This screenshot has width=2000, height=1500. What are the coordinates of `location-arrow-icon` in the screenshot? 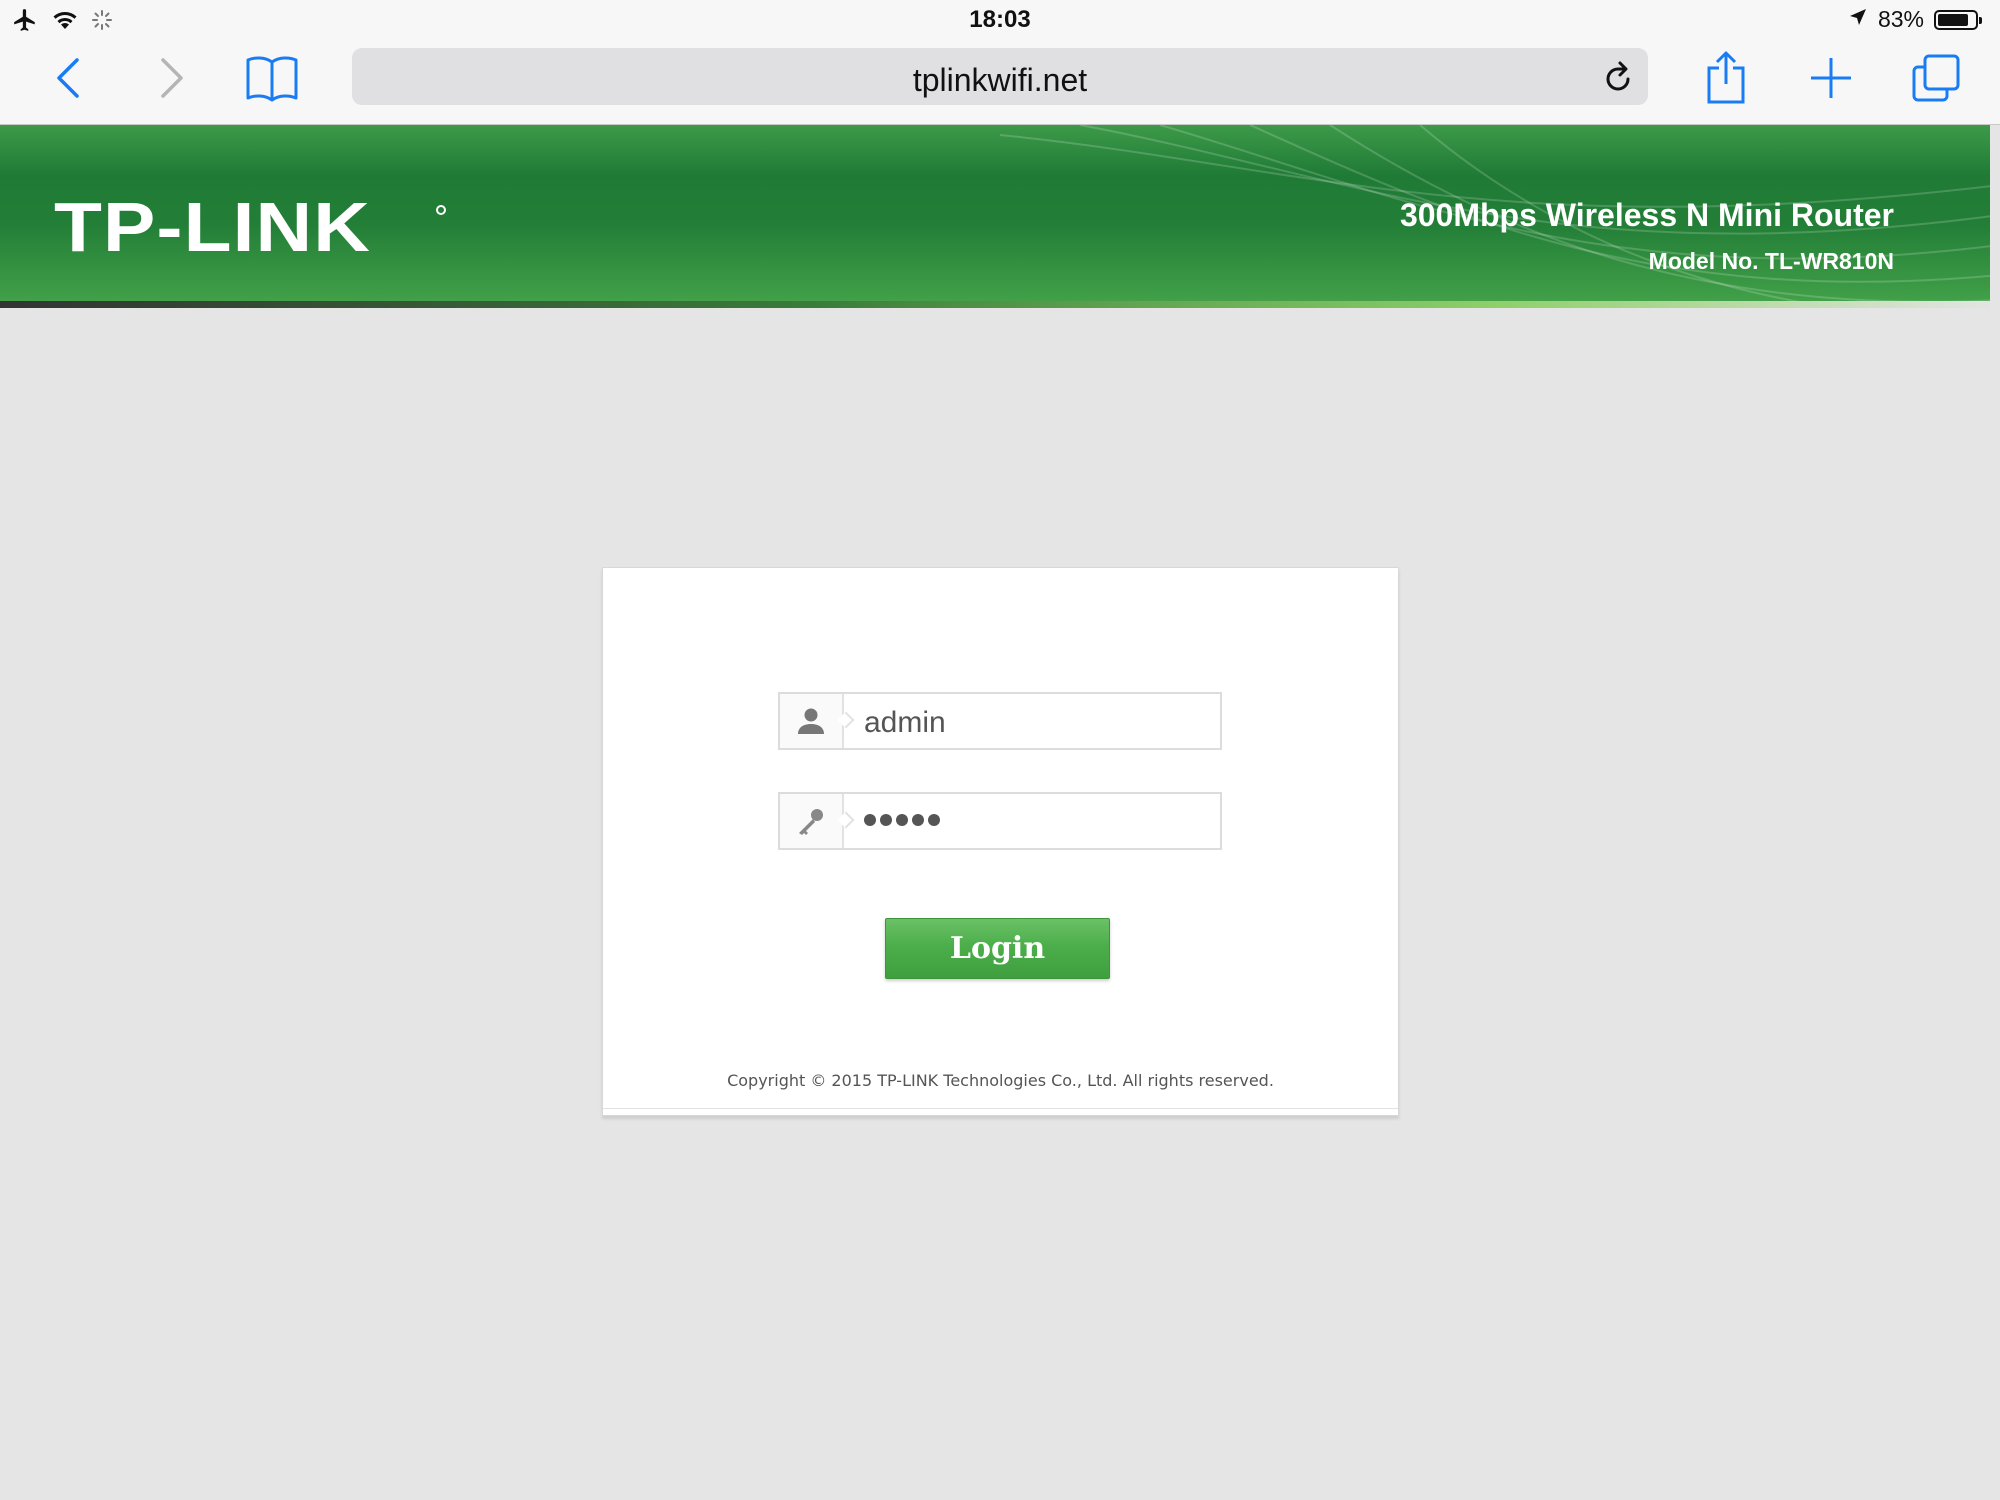 It's located at (1858, 19).